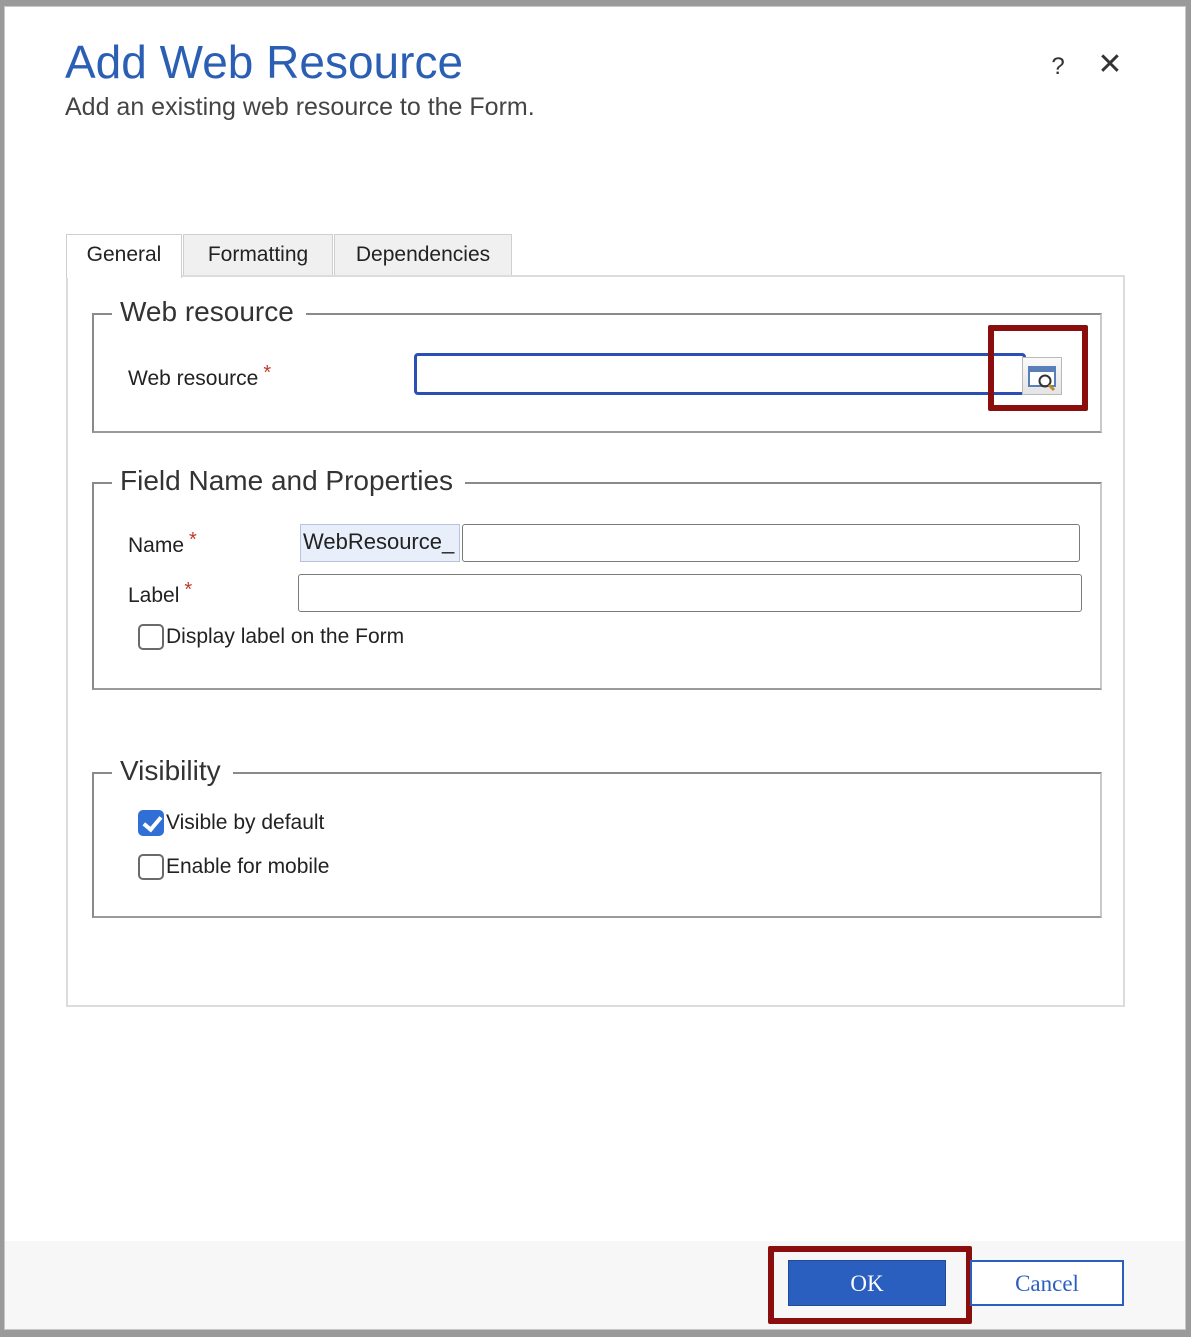 The width and height of the screenshot is (1191, 1337). I want to click on lookup-button, so click(1042, 376).